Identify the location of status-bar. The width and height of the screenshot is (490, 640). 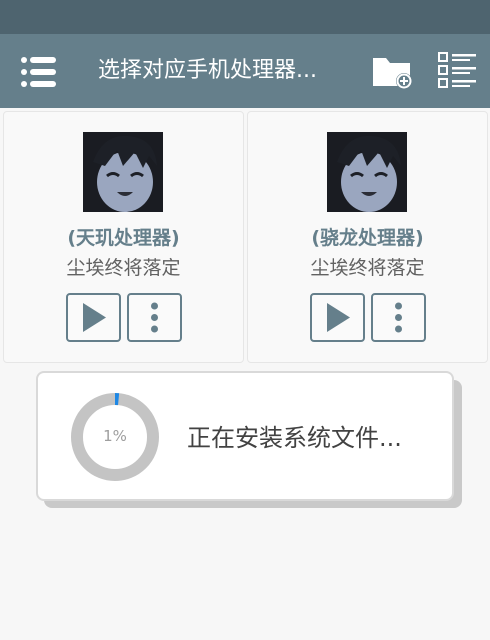
(245, 17).